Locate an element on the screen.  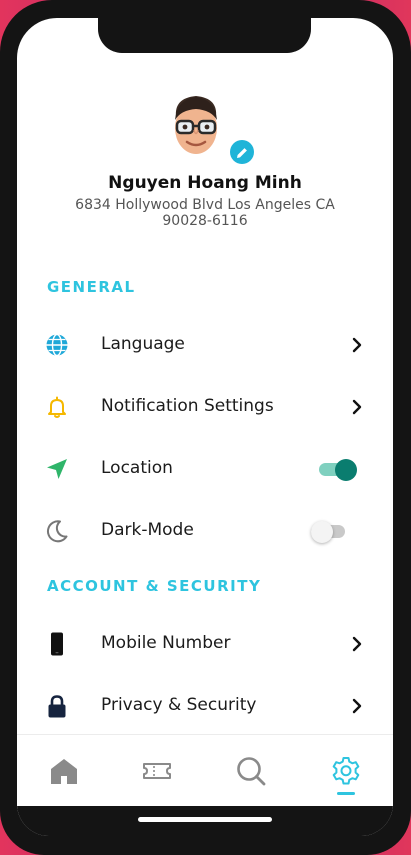
setting-row-notifications: Notification Settings is located at coordinates (205, 407).